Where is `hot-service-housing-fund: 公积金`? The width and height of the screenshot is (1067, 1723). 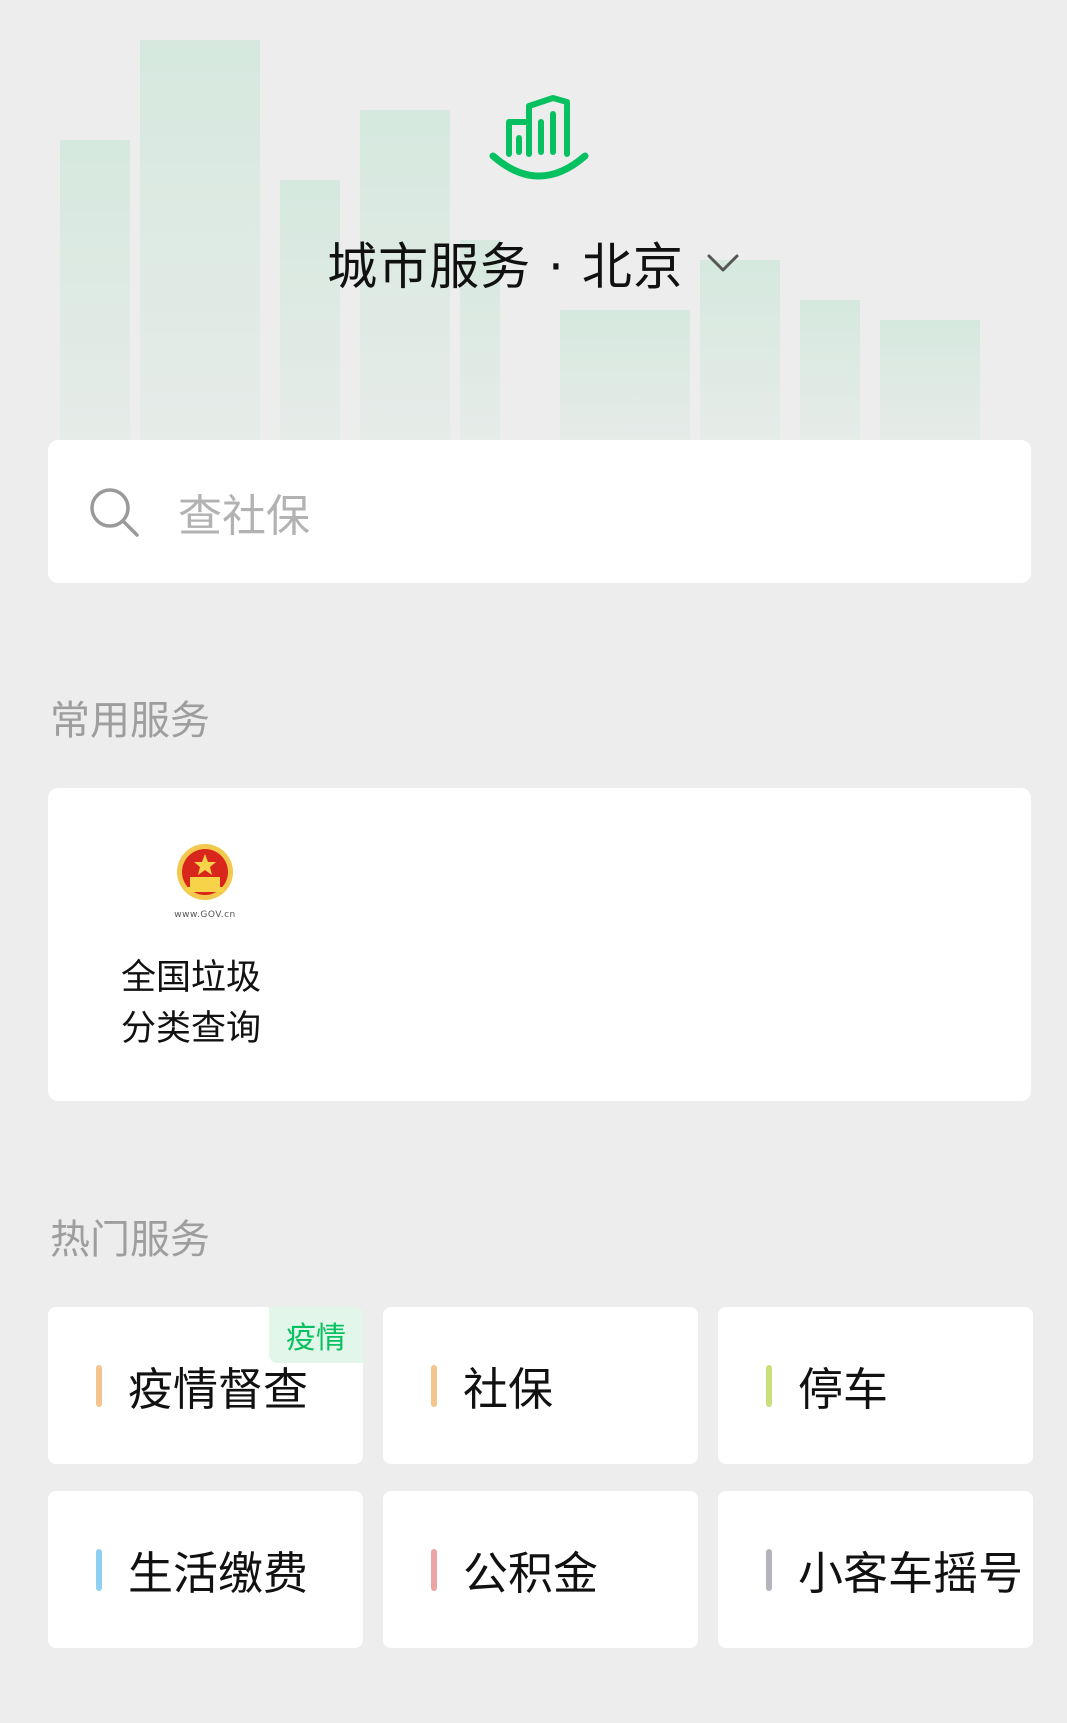 hot-service-housing-fund: 公积金 is located at coordinates (540, 1569).